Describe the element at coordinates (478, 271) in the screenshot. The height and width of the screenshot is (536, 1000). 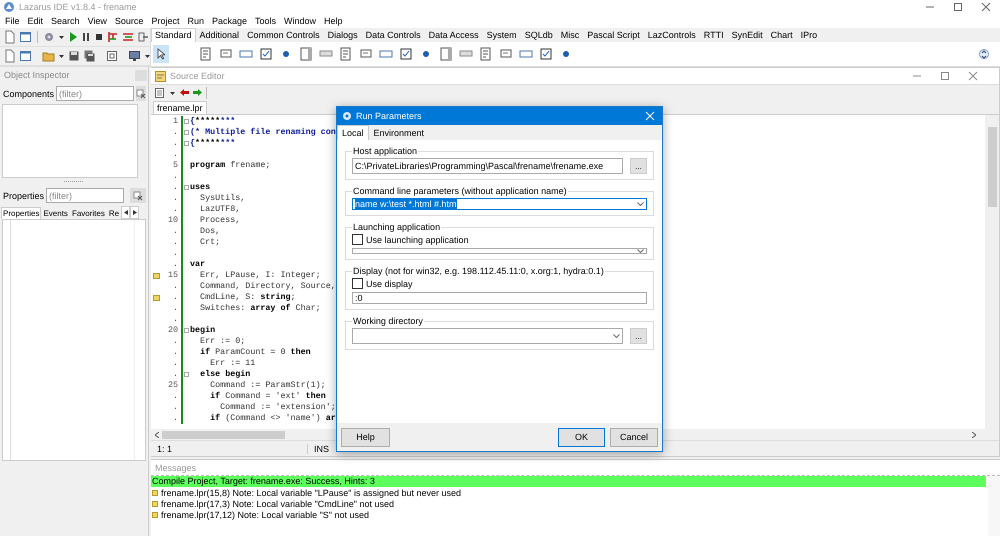
I see `group-label: Display (not for win32, e.g. 198.112.45.11:0, x.org:1, hydra:0.1)` at that location.